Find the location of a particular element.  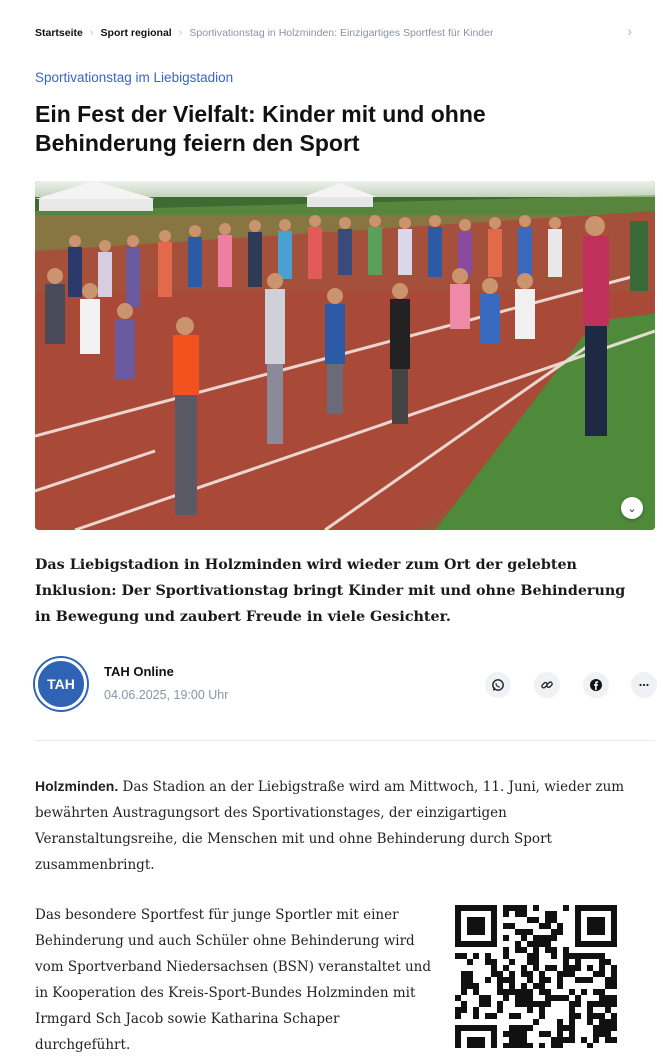

publish-date: 04.06.2025, 19:00 Uhr is located at coordinates (166, 695).